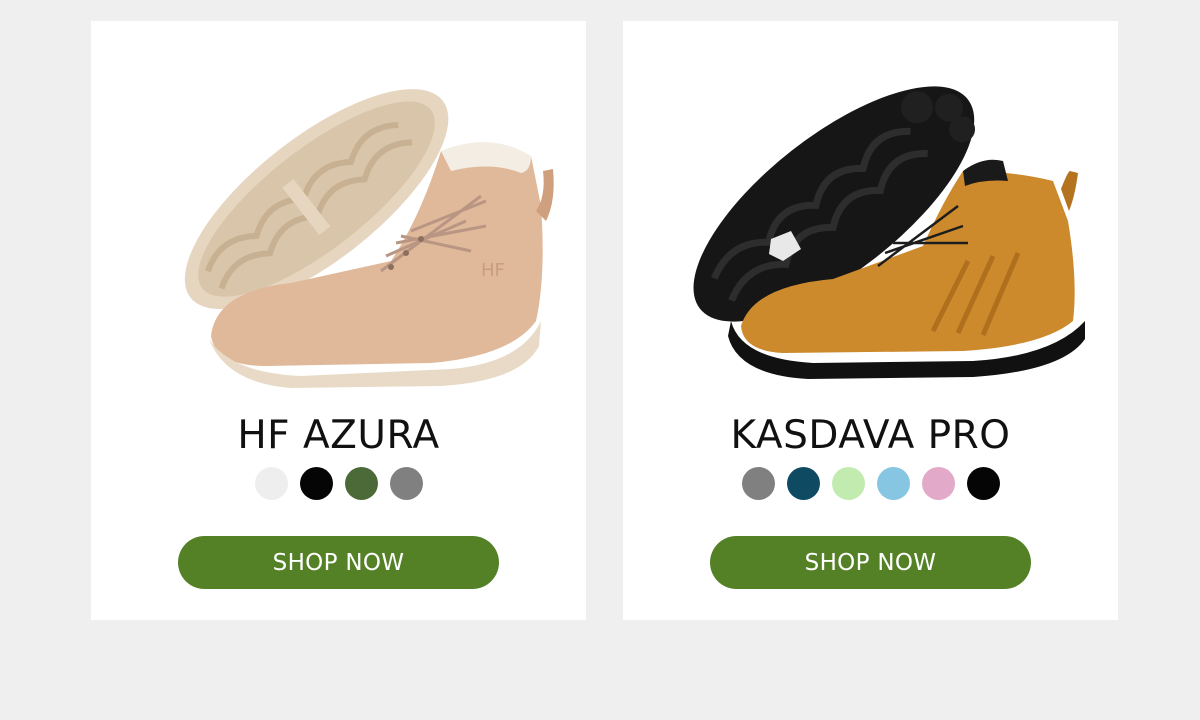 The image size is (1200, 720). I want to click on color-swatch-olive-green, so click(361, 483).